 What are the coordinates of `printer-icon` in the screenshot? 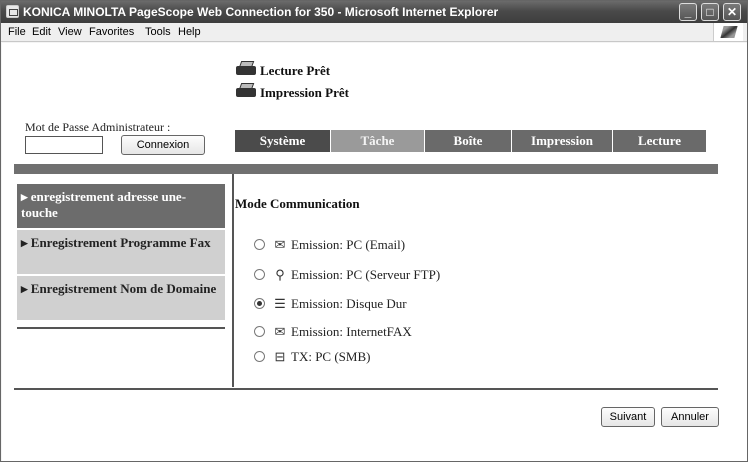 It's located at (246, 91).